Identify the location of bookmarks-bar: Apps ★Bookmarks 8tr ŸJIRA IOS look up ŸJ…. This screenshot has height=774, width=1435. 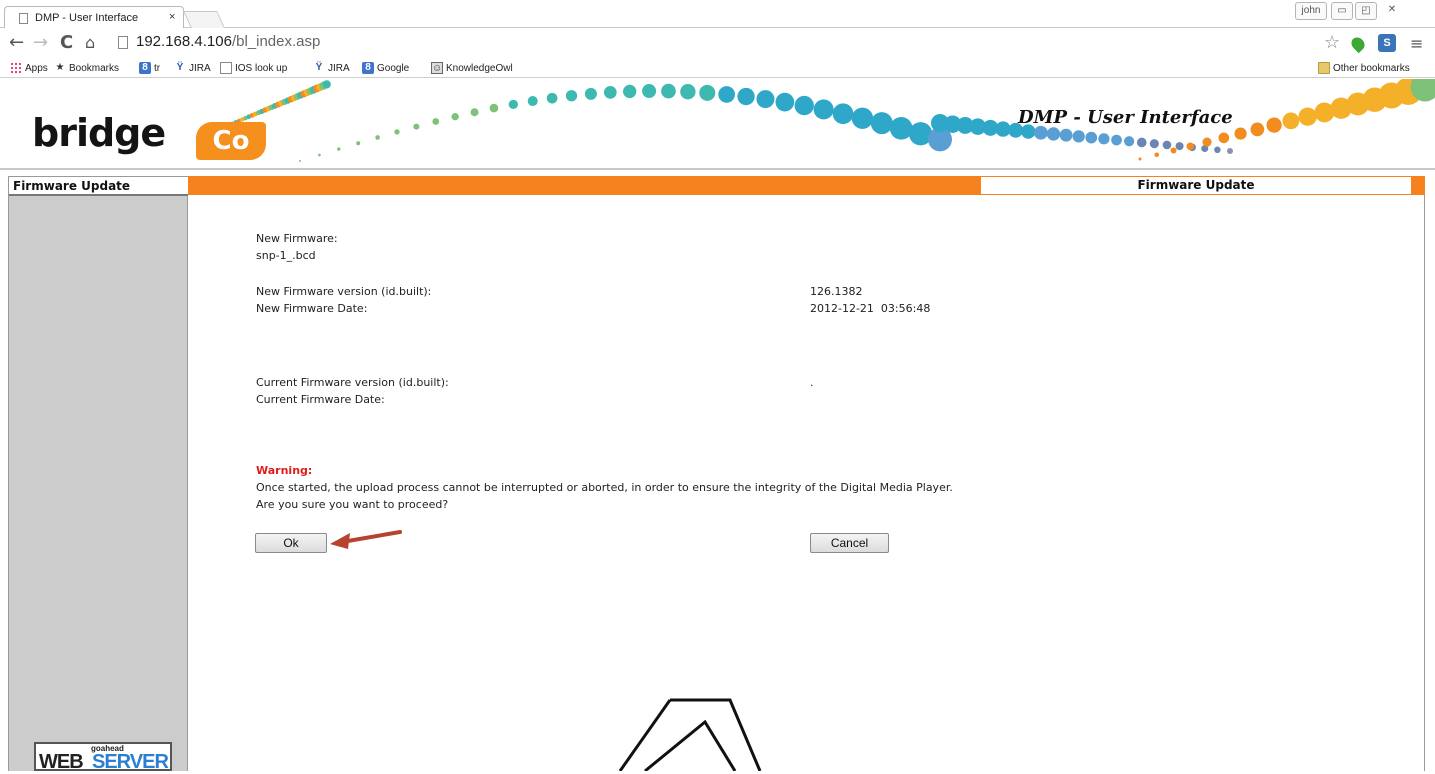
(717, 68).